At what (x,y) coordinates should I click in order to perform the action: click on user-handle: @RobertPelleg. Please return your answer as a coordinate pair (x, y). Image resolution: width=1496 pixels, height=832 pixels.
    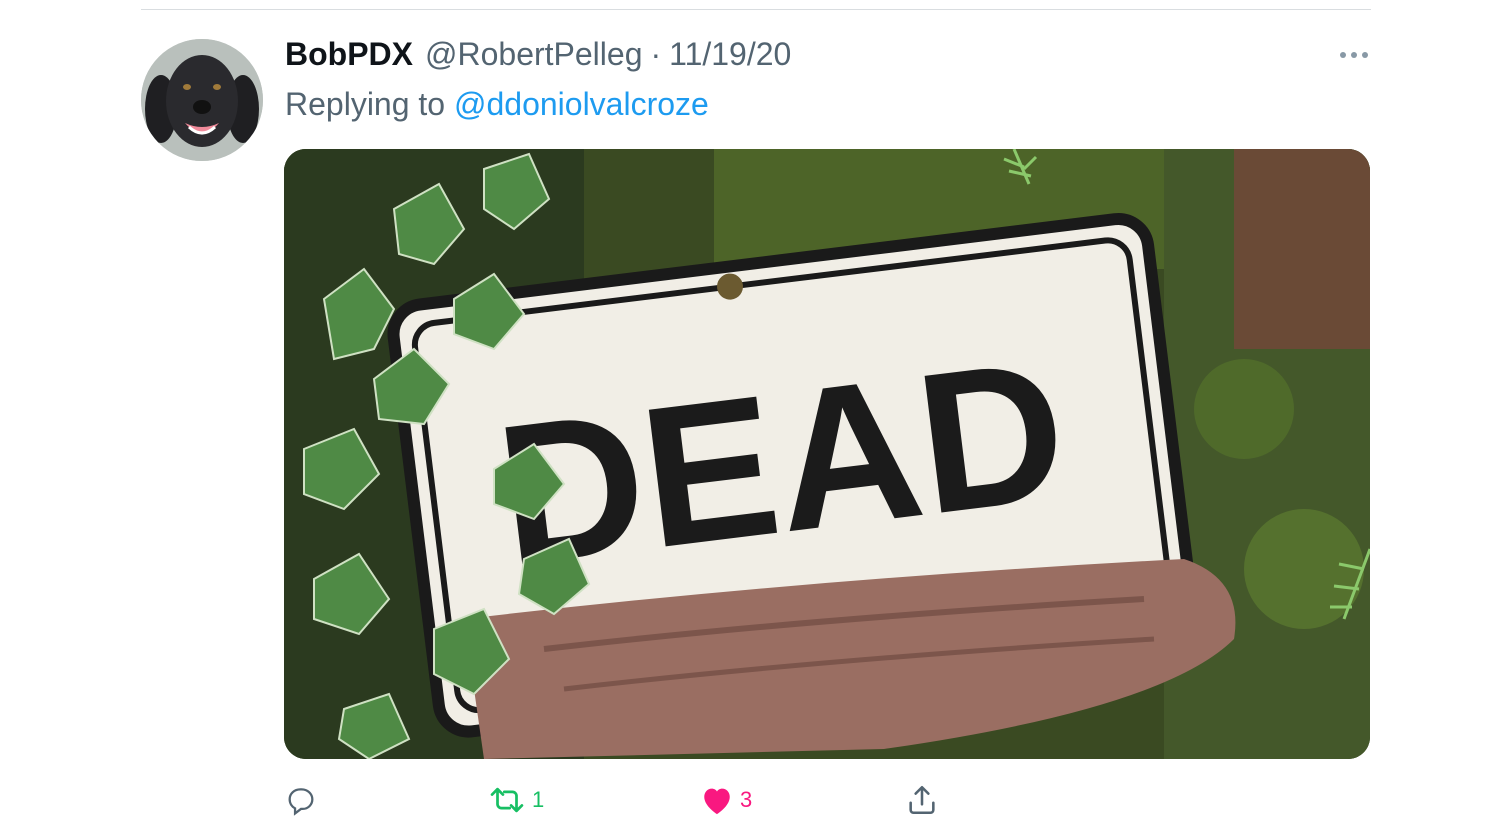
    Looking at the image, I should click on (533, 54).